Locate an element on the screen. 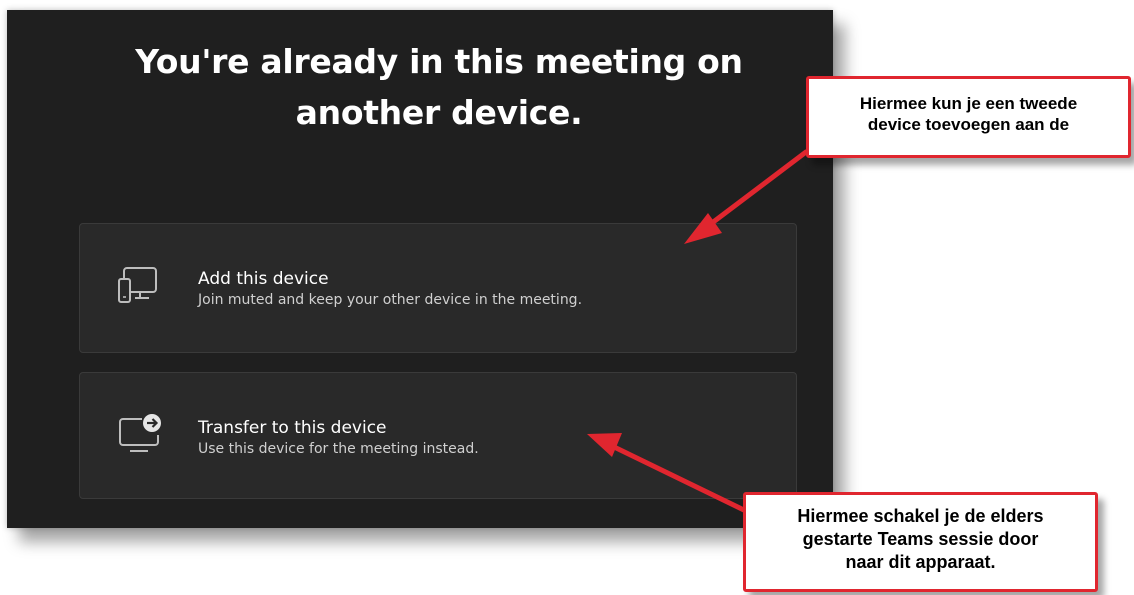  add-this-device-label: Add this device is located at coordinates (263, 279).